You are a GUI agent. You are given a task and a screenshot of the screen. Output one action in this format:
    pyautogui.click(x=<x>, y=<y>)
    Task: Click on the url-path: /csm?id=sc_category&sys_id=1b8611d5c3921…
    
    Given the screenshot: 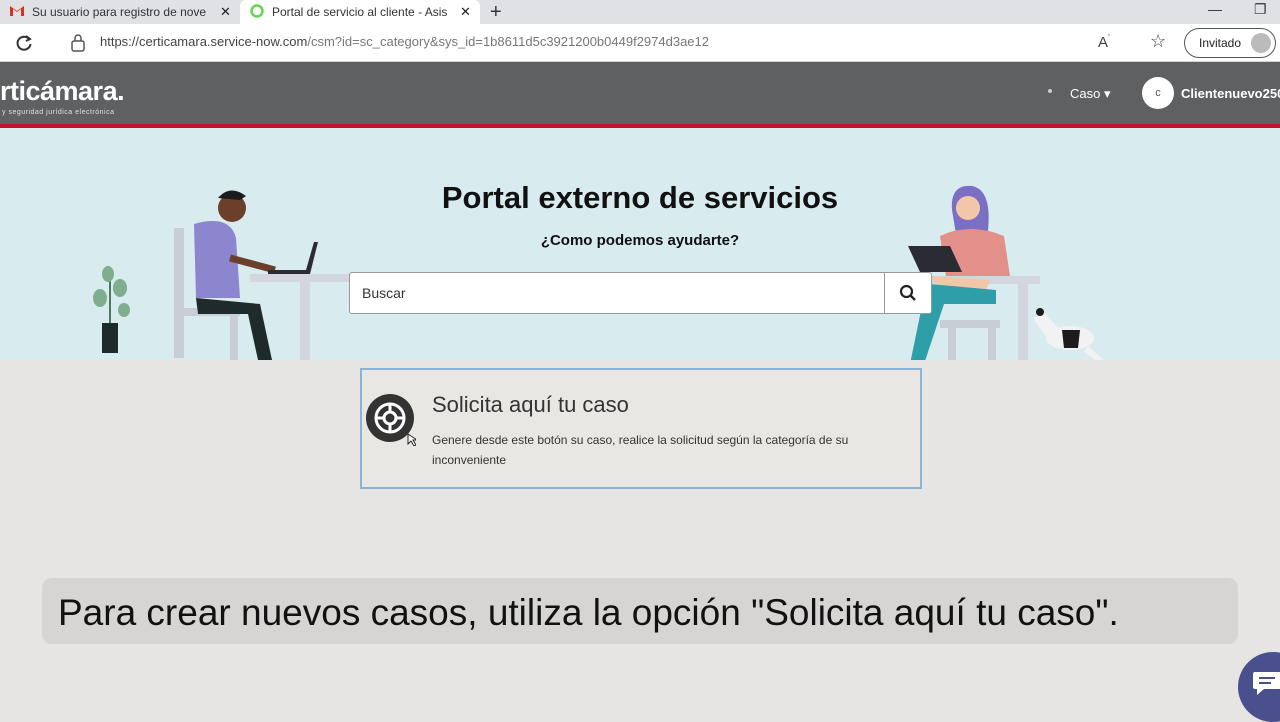 What is the action you would take?
    pyautogui.click(x=508, y=41)
    